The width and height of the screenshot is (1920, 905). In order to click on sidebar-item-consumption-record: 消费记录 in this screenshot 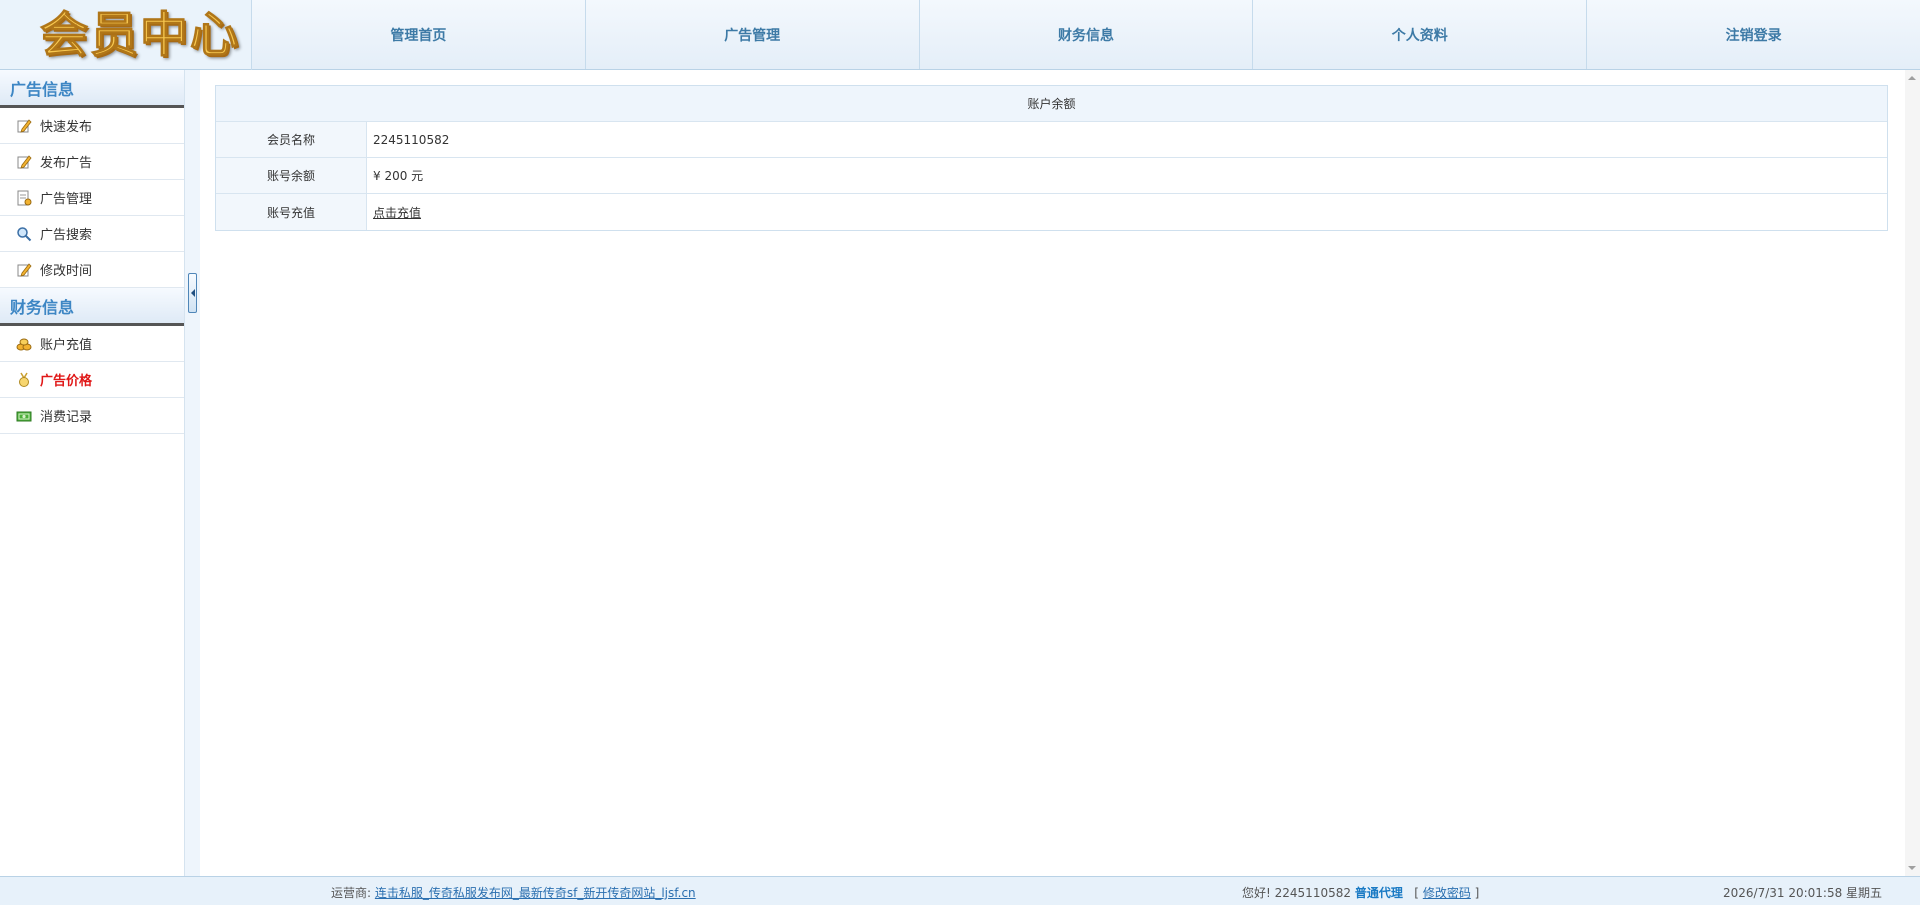, I will do `click(92, 416)`.